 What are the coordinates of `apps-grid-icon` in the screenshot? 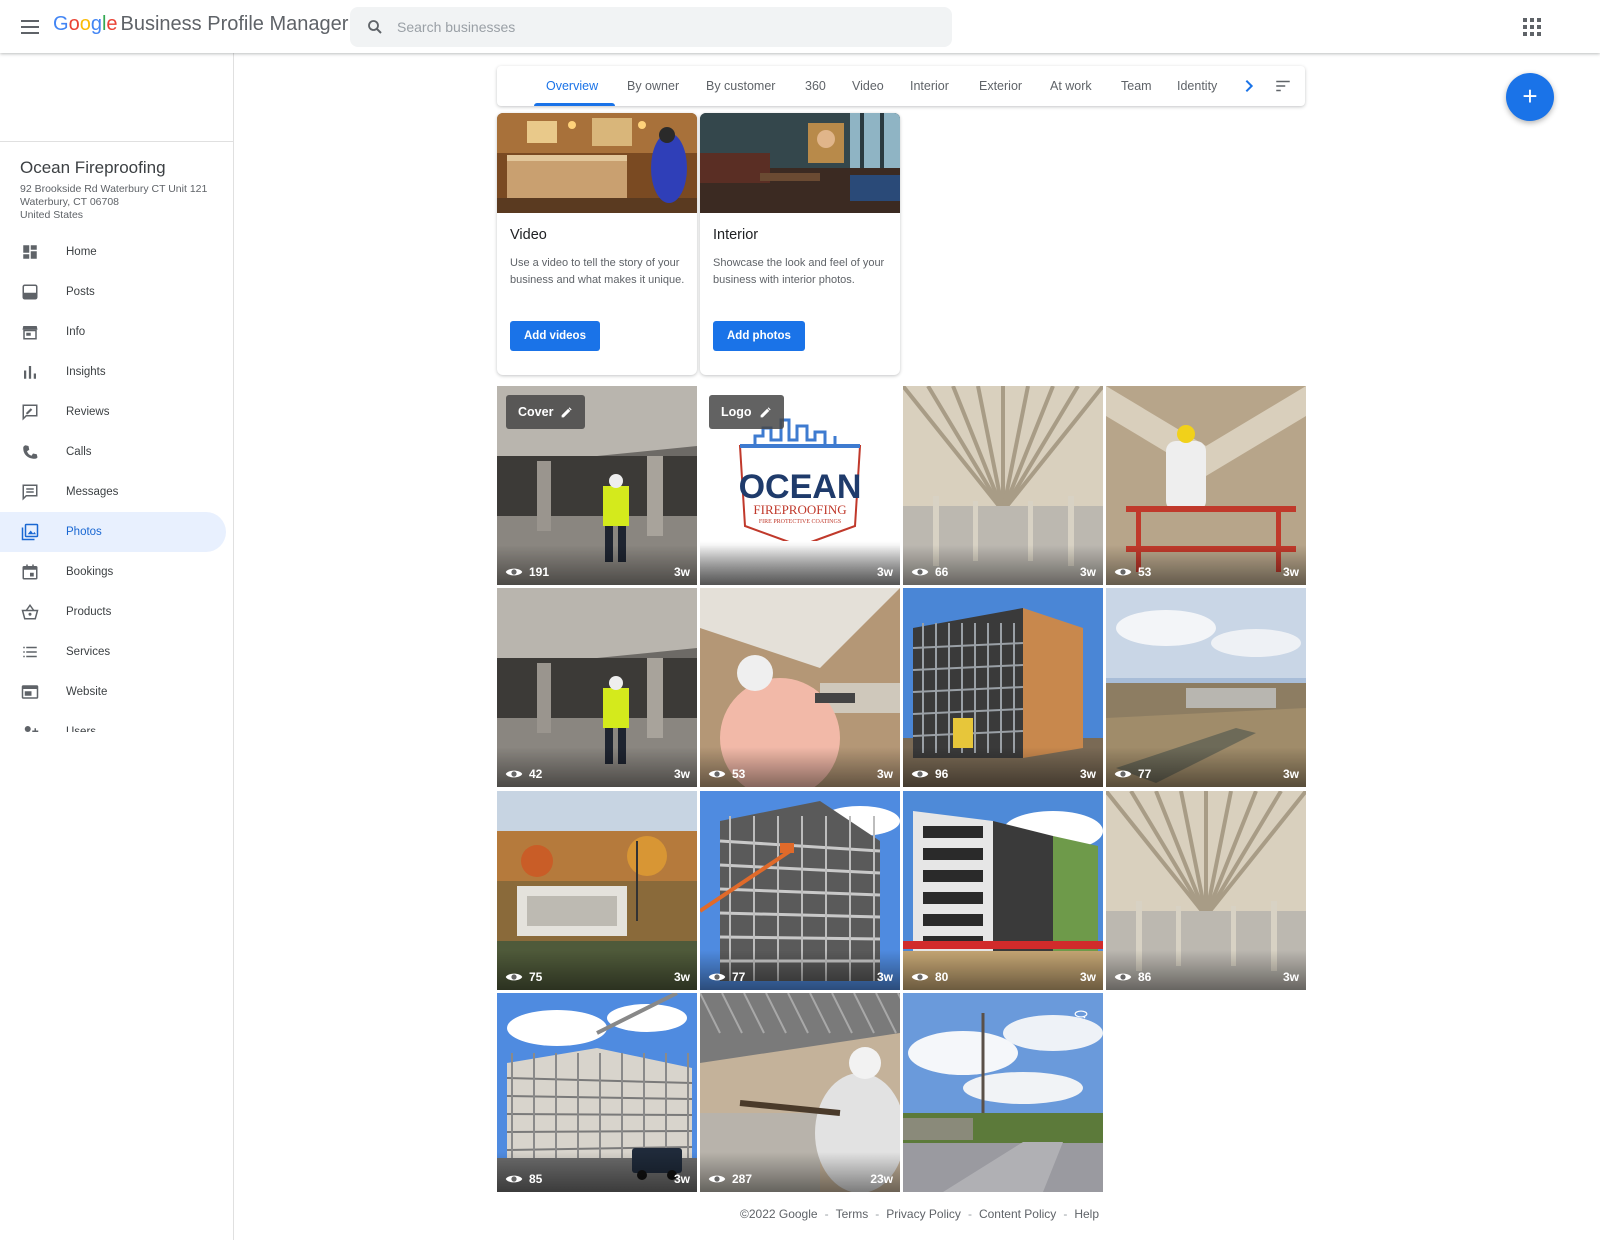 It's located at (1532, 27).